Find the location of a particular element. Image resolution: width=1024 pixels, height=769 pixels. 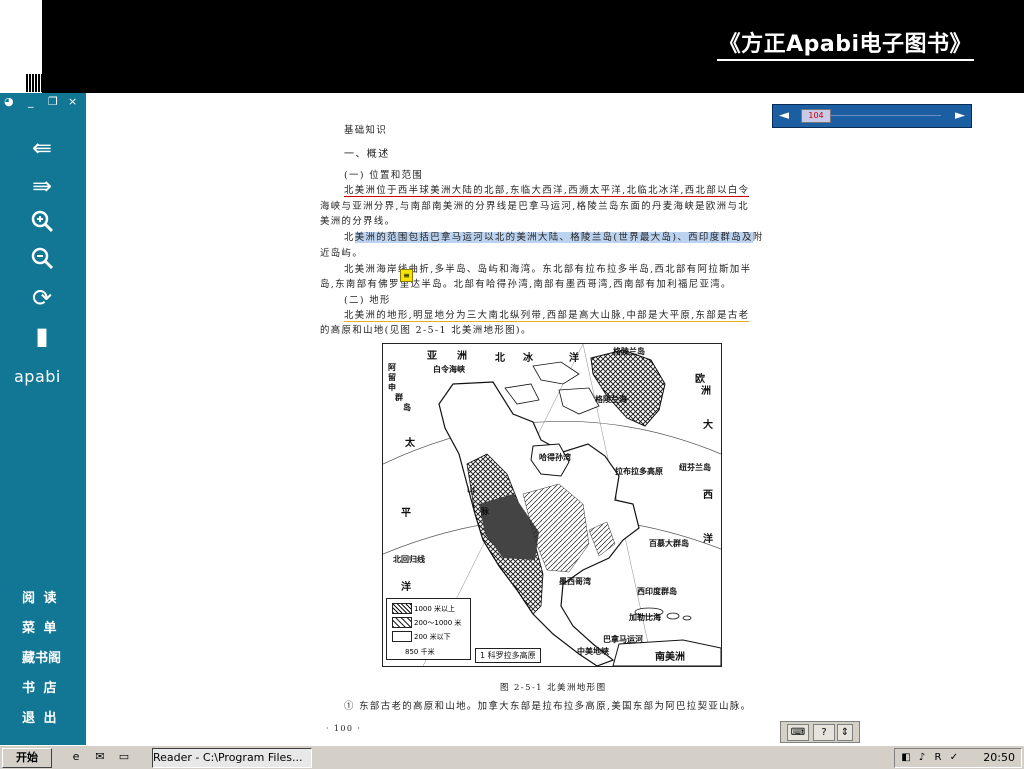

menu-bookstore: 书 店 is located at coordinates (40, 686).